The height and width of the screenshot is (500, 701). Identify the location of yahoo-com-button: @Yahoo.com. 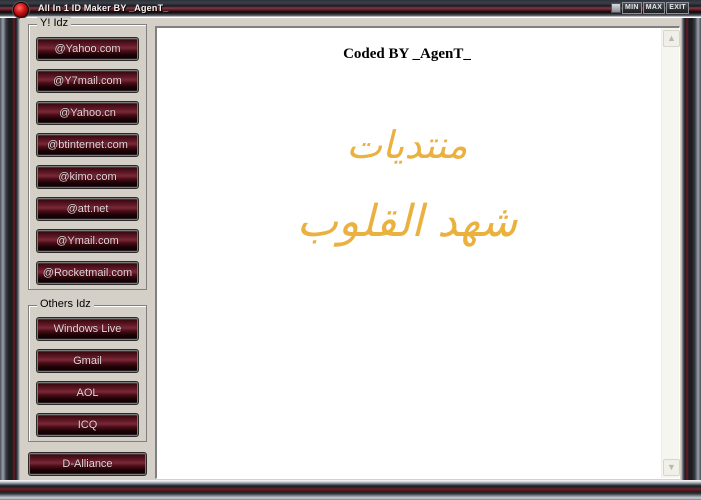
(87, 49).